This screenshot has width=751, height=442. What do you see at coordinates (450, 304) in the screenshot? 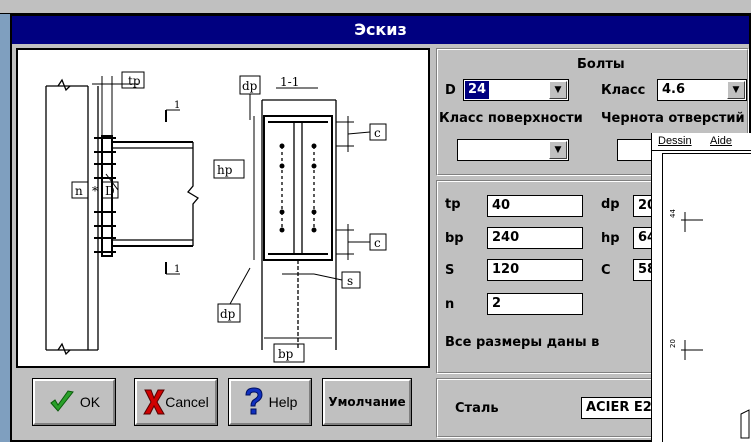
I see `n-label: n` at bounding box center [450, 304].